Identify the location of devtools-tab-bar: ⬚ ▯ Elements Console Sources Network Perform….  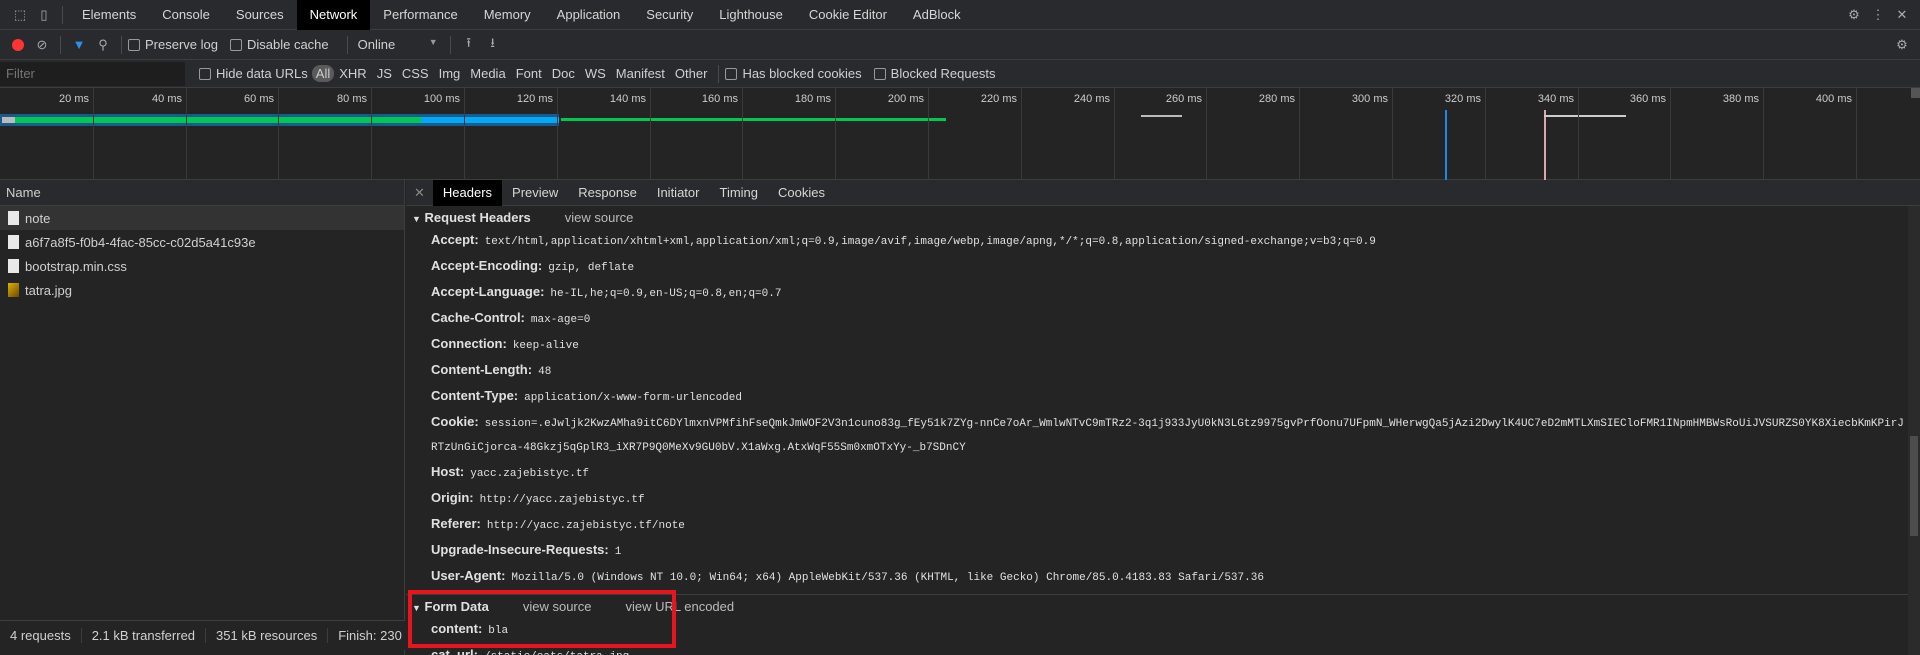
(960, 15).